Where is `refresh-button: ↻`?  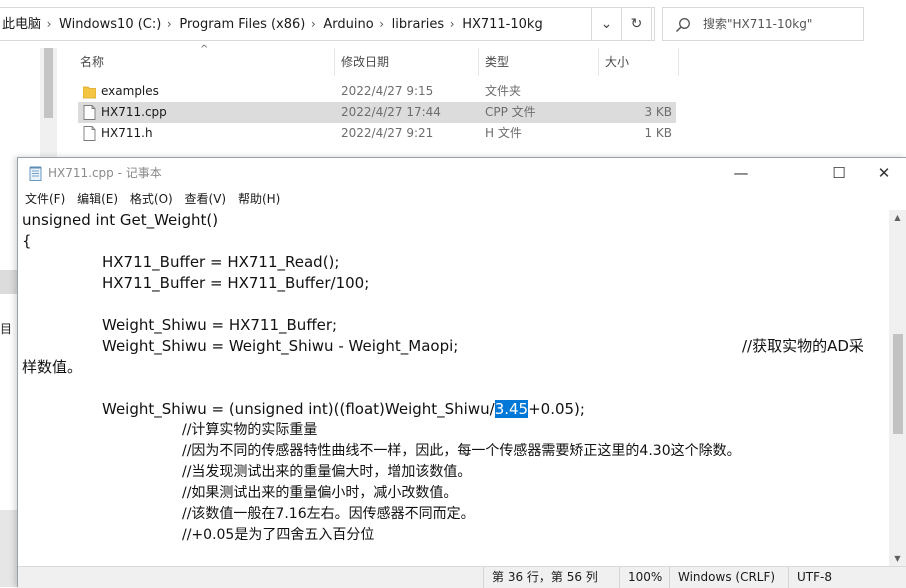 refresh-button: ↻ is located at coordinates (636, 24).